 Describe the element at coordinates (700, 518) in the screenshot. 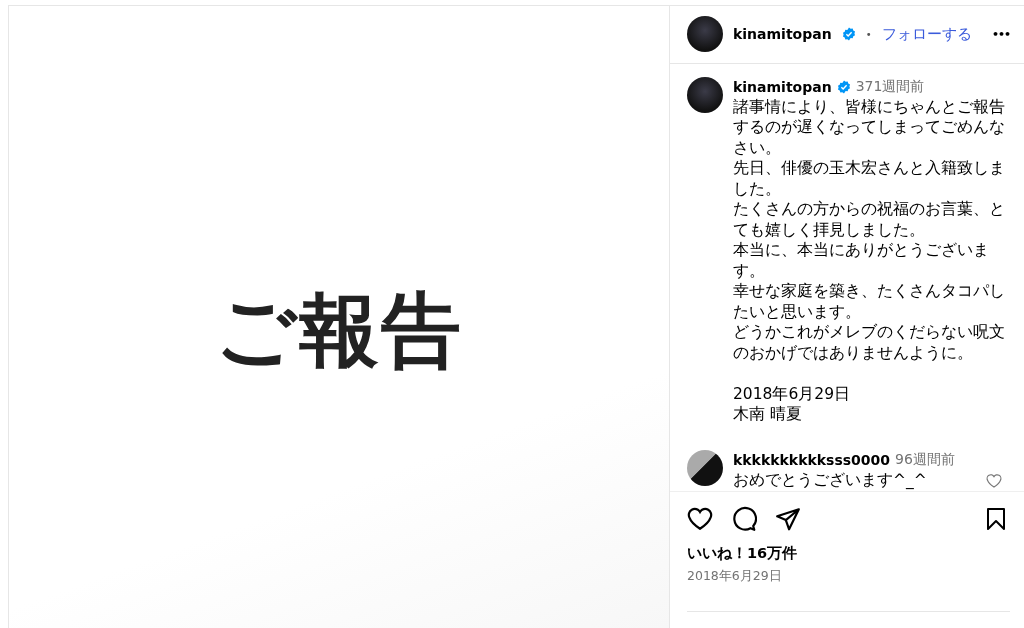

I see `like-icon` at that location.